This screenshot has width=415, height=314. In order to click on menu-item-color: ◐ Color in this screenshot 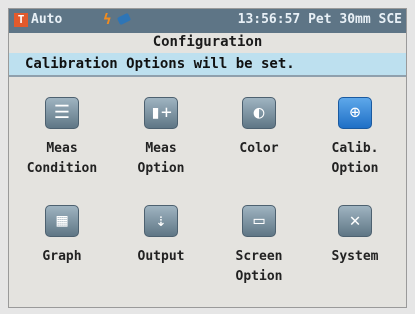, I will do `click(259, 128)`.